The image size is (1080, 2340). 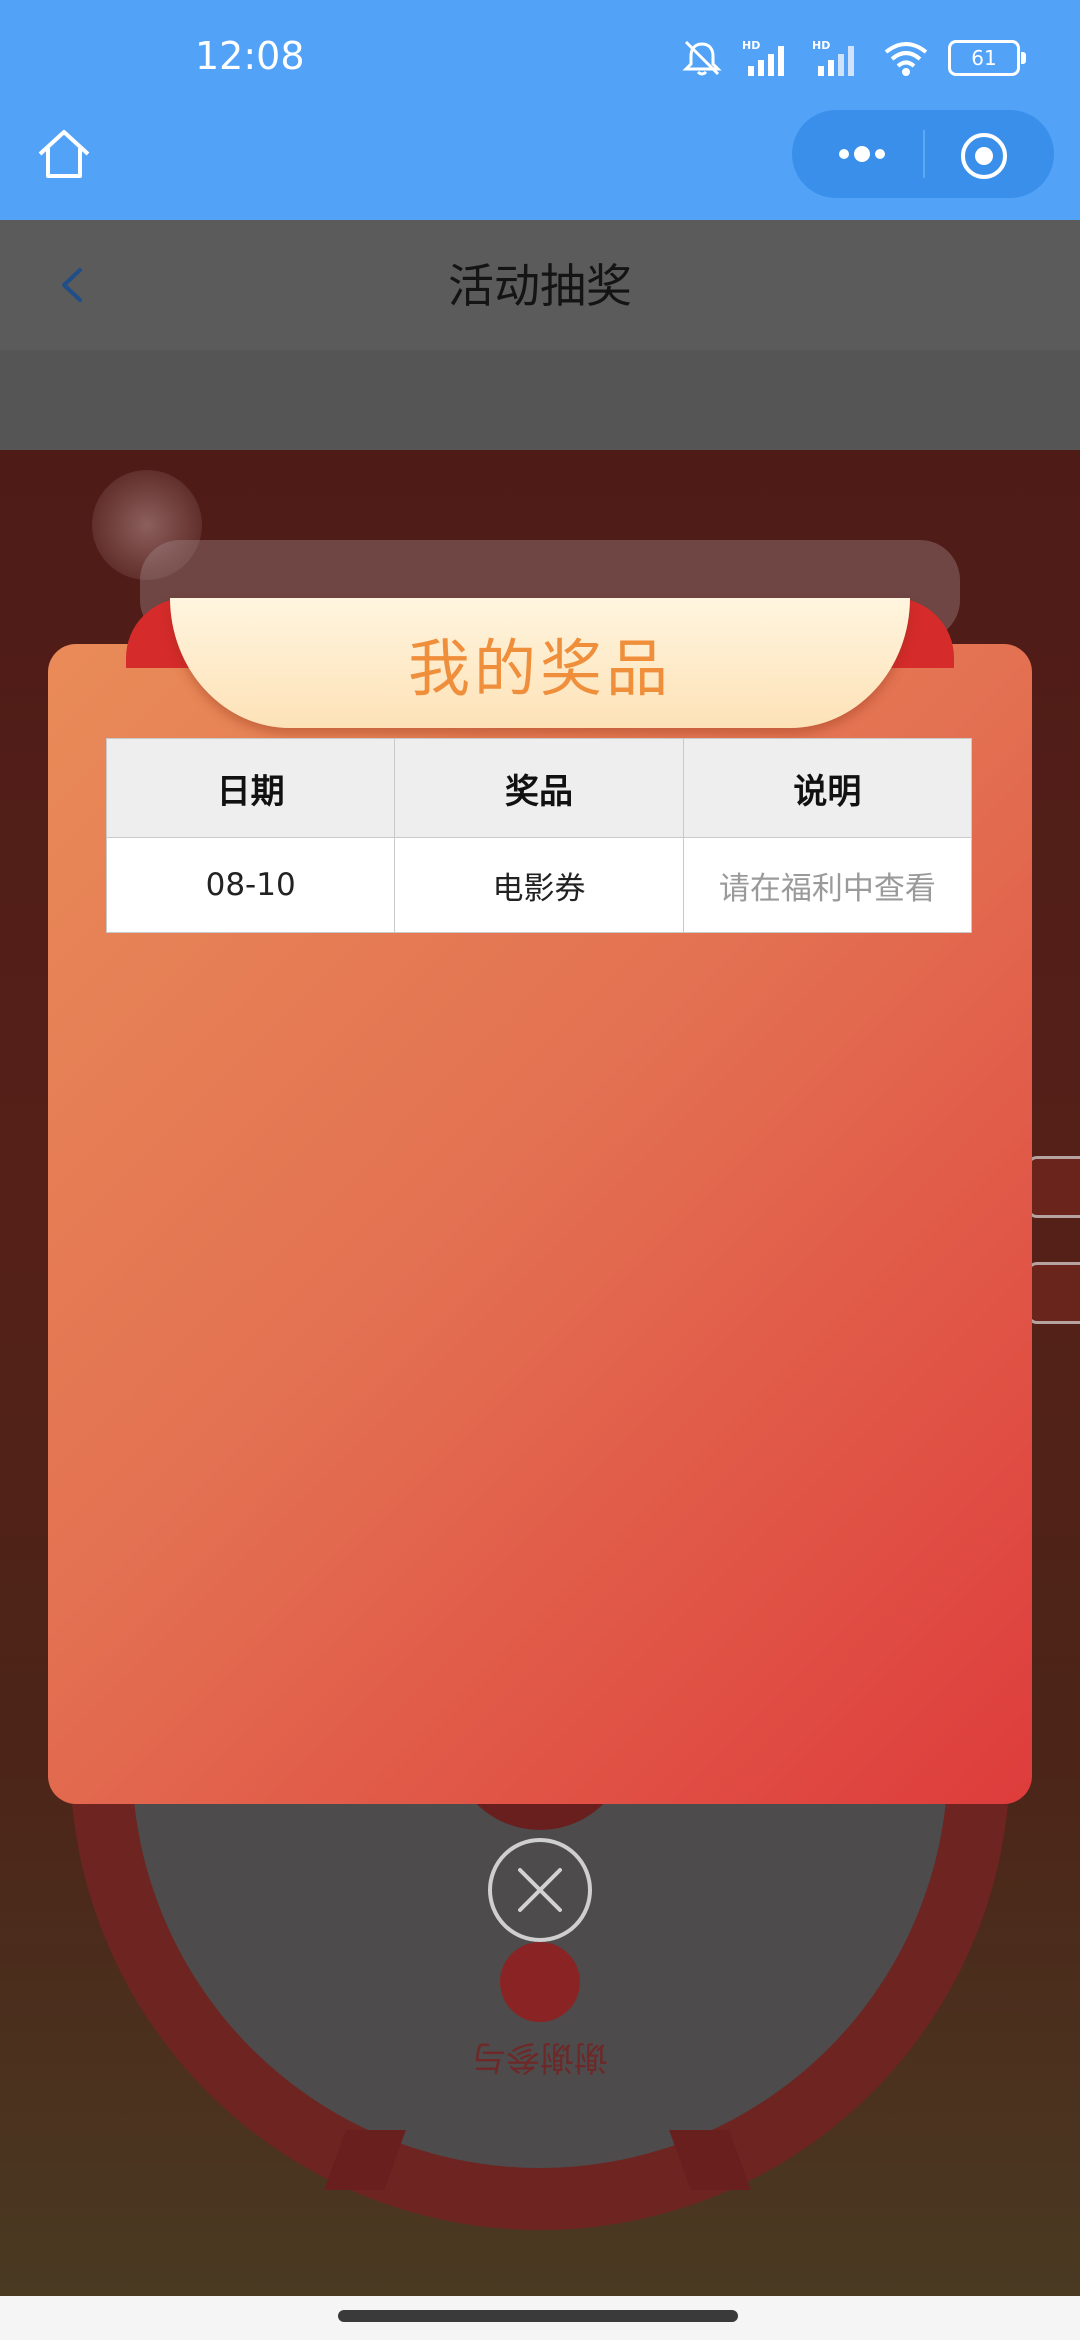 What do you see at coordinates (984, 156) in the screenshot?
I see `target-icon` at bounding box center [984, 156].